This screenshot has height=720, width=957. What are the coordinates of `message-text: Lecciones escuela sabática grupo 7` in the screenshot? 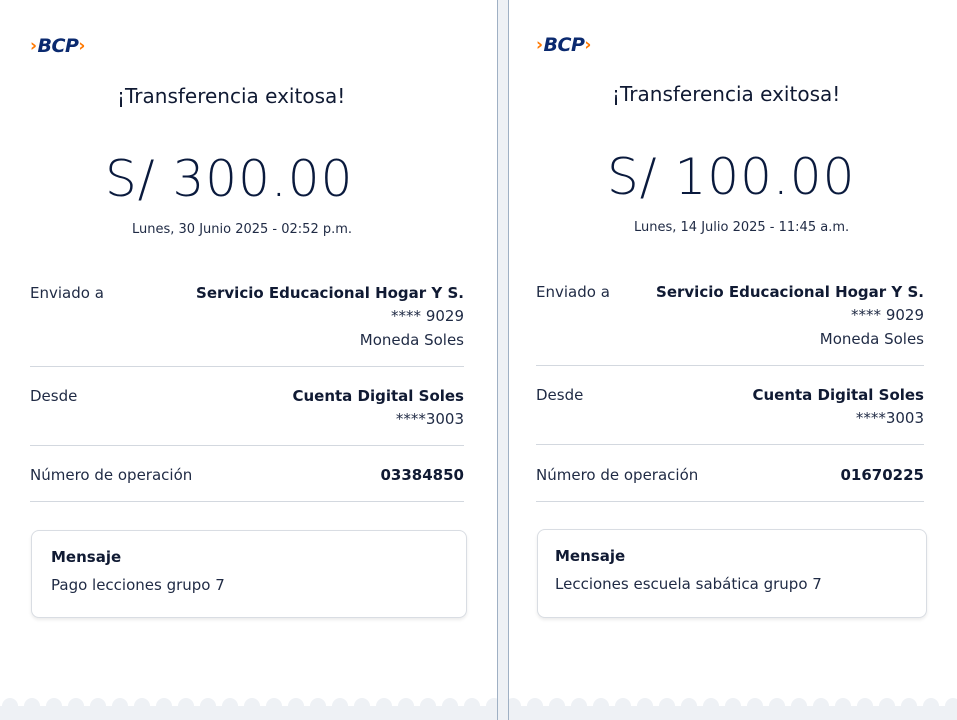 It's located at (688, 584).